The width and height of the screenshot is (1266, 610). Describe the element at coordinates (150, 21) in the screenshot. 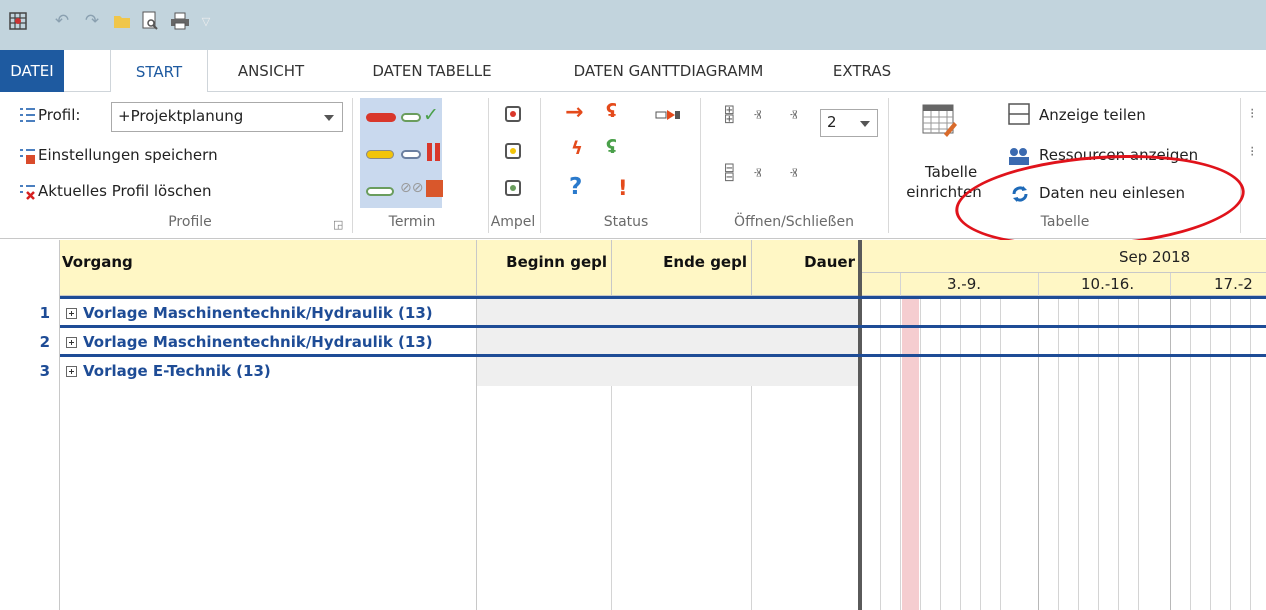

I see `print-preview-icon` at that location.